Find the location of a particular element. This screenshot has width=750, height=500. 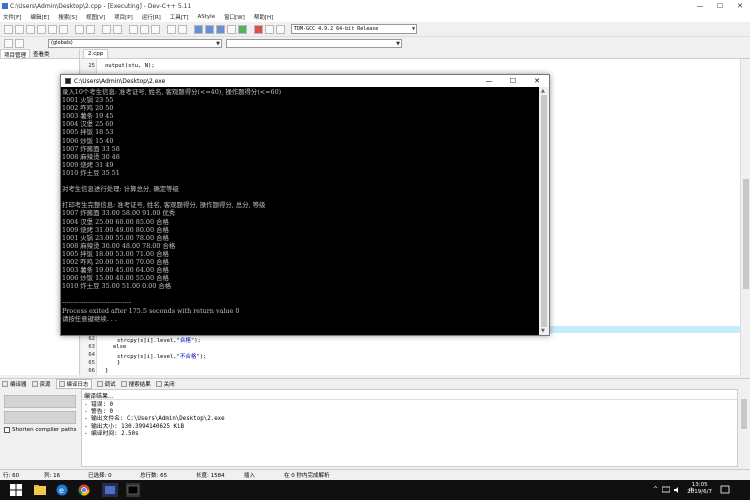

network-icon is located at coordinates (666, 490).